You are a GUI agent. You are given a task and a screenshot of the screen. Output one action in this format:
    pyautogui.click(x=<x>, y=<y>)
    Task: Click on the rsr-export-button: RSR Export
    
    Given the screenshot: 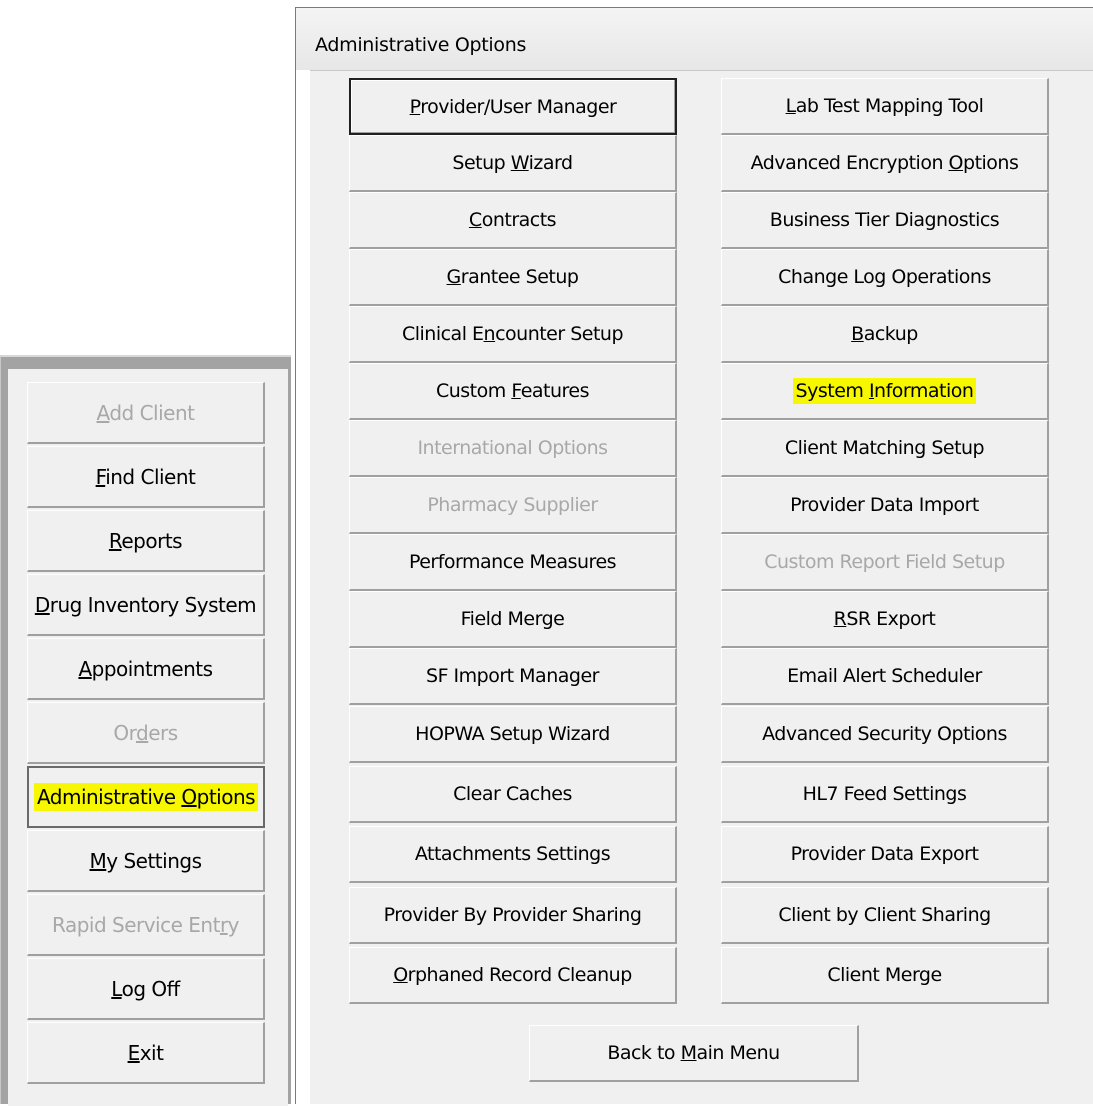 What is the action you would take?
    pyautogui.click(x=885, y=619)
    